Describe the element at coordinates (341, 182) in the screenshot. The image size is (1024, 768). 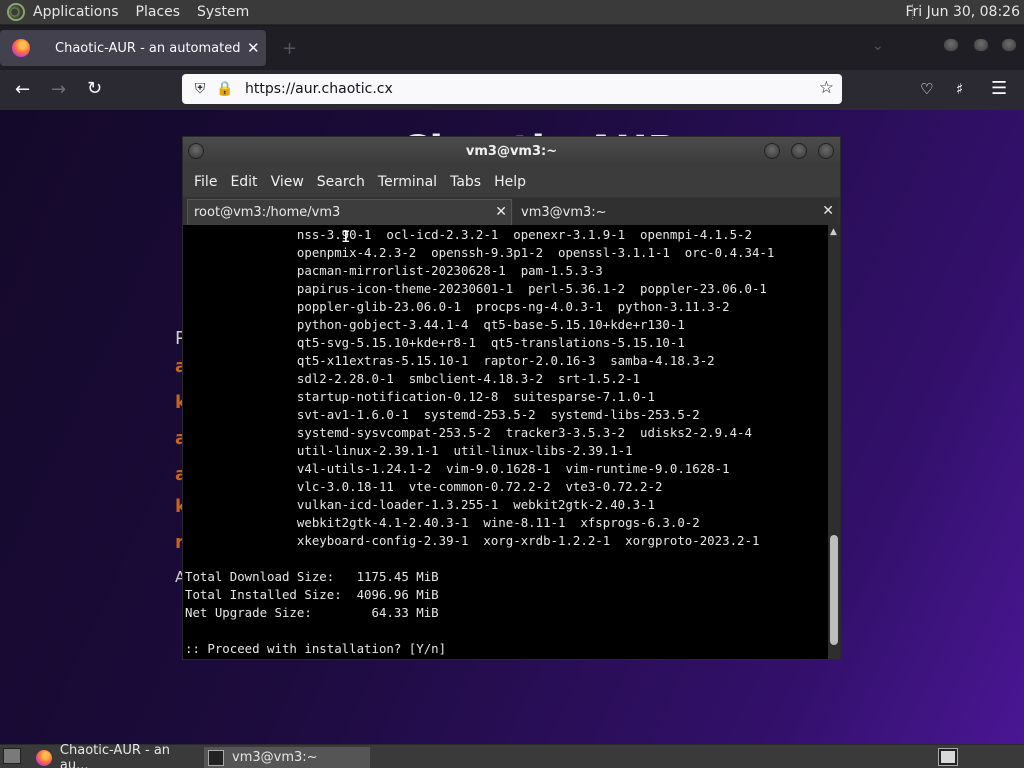
I see `menu-search: Search` at that location.